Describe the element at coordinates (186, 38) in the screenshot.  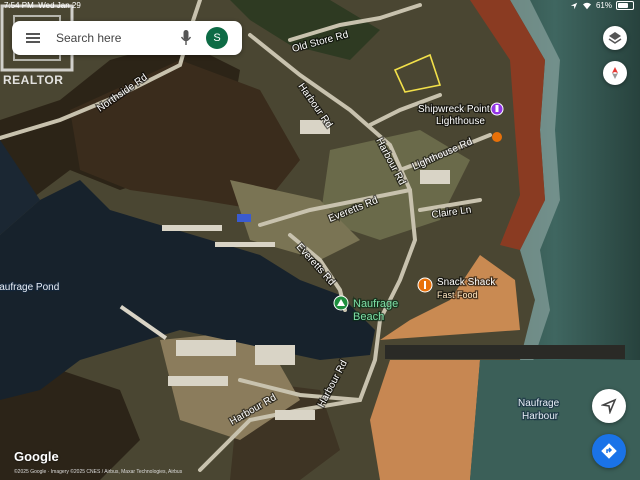
I see `mic-icon` at that location.